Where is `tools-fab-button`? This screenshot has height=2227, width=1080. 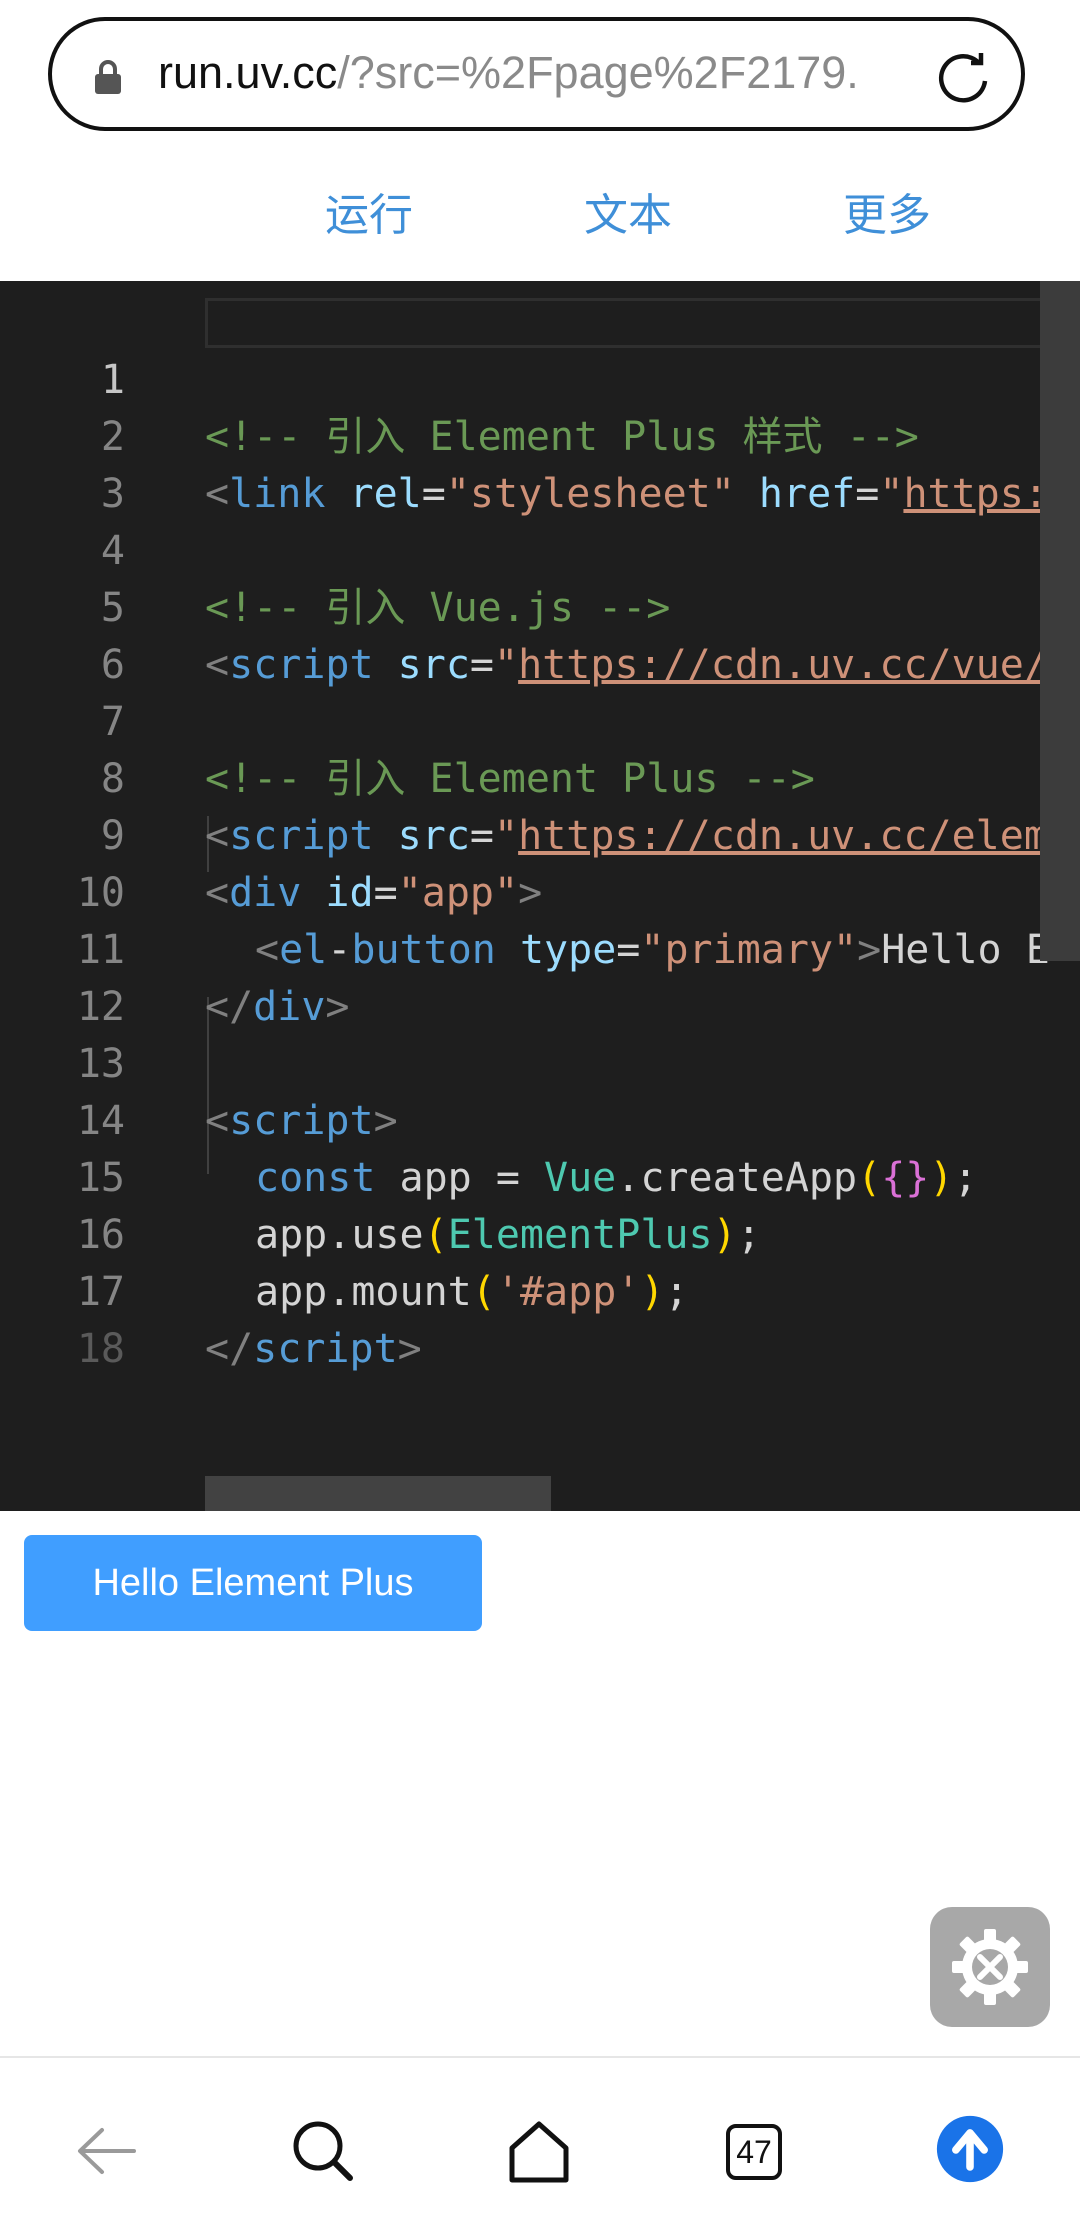
tools-fab-button is located at coordinates (990, 1967).